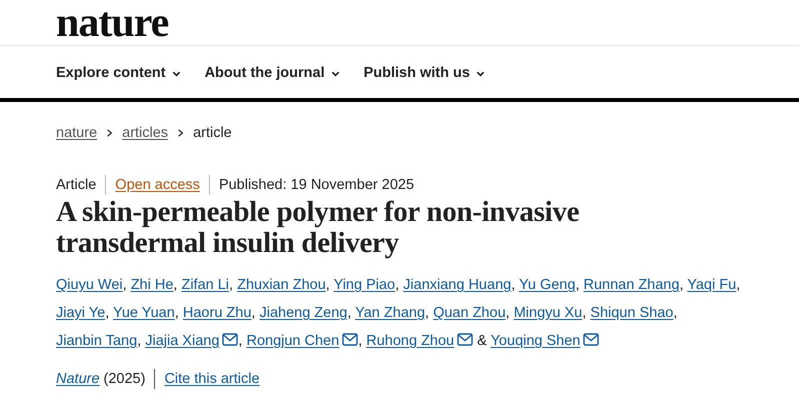  What do you see at coordinates (205, 285) in the screenshot?
I see `author-link: Zifan Li` at bounding box center [205, 285].